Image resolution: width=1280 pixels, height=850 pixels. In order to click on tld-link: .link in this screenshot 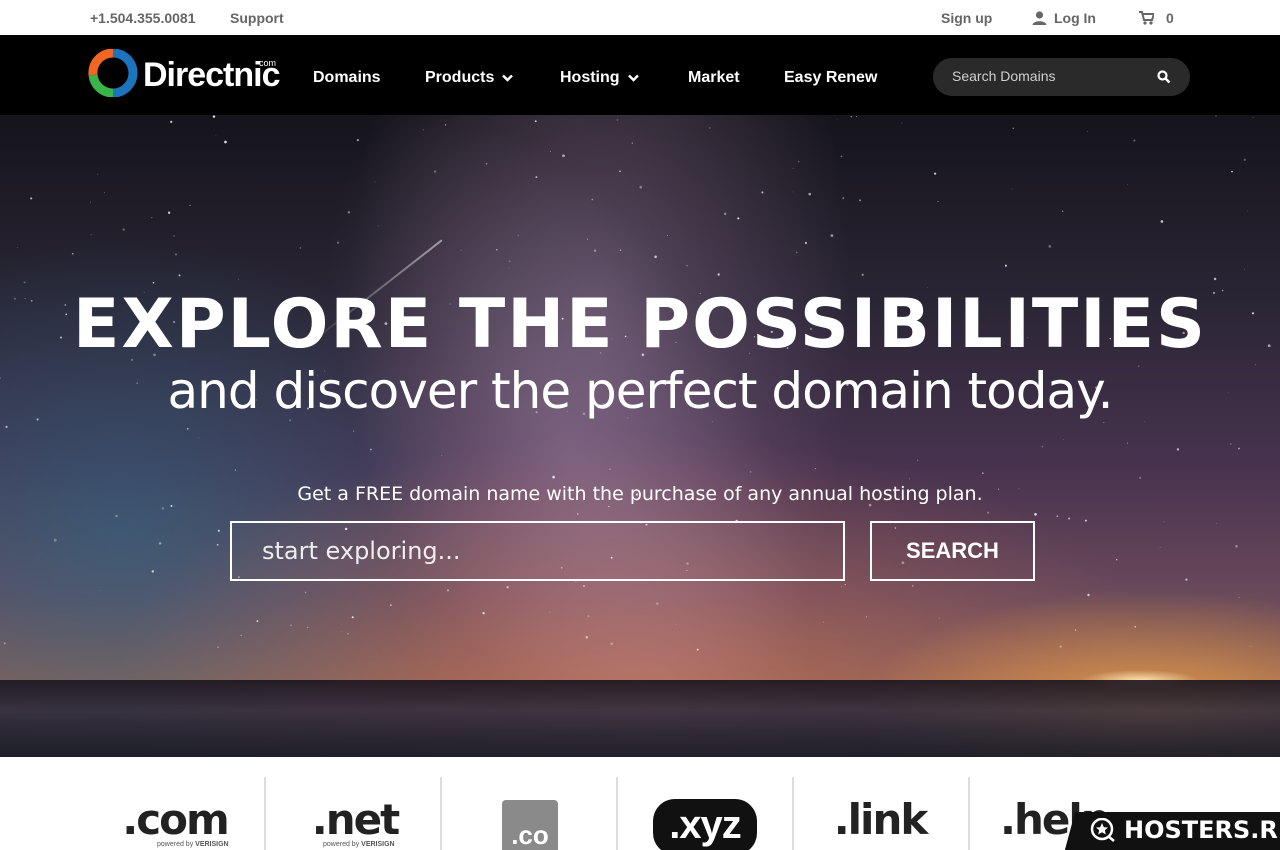, I will do `click(880, 813)`.